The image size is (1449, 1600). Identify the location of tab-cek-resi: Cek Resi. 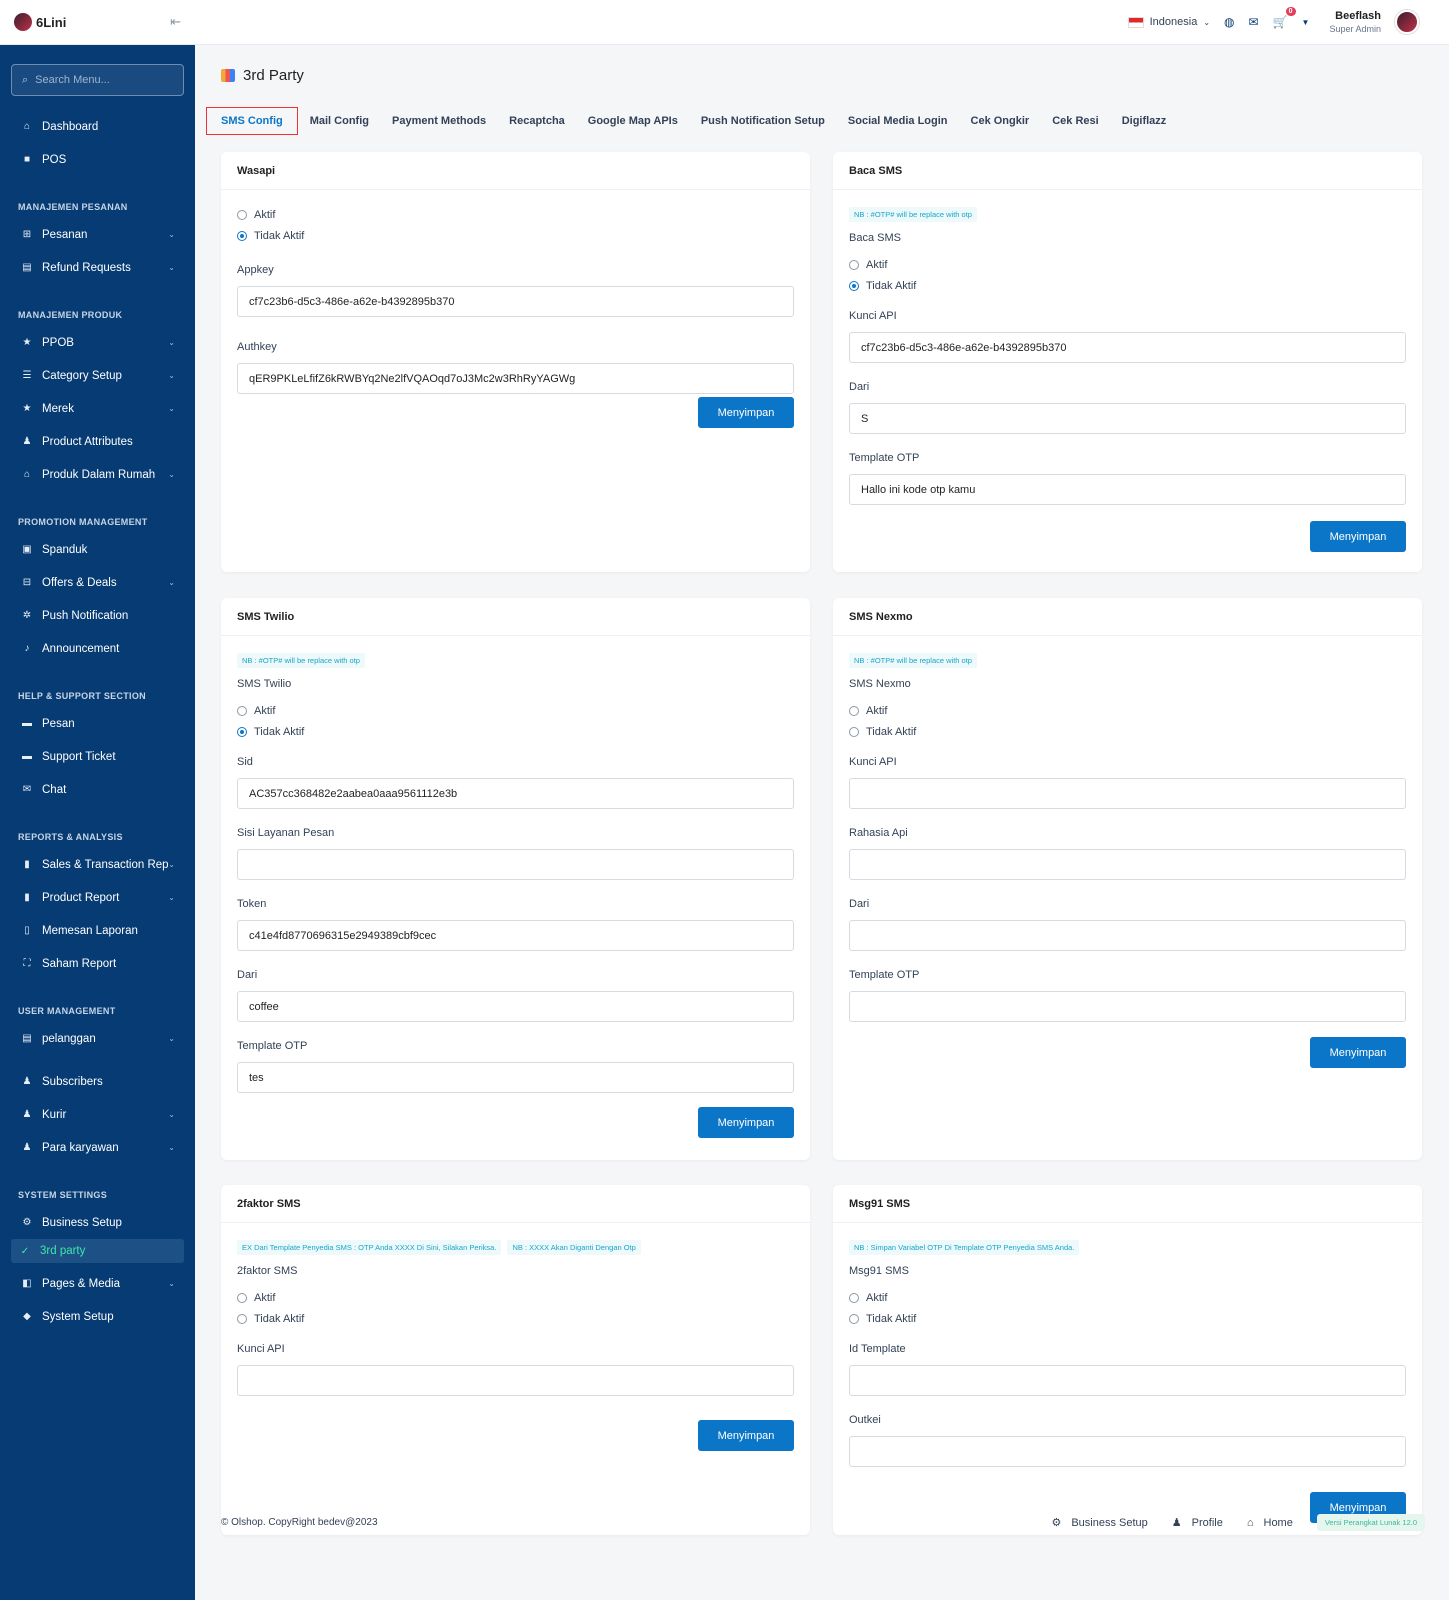
(1075, 121).